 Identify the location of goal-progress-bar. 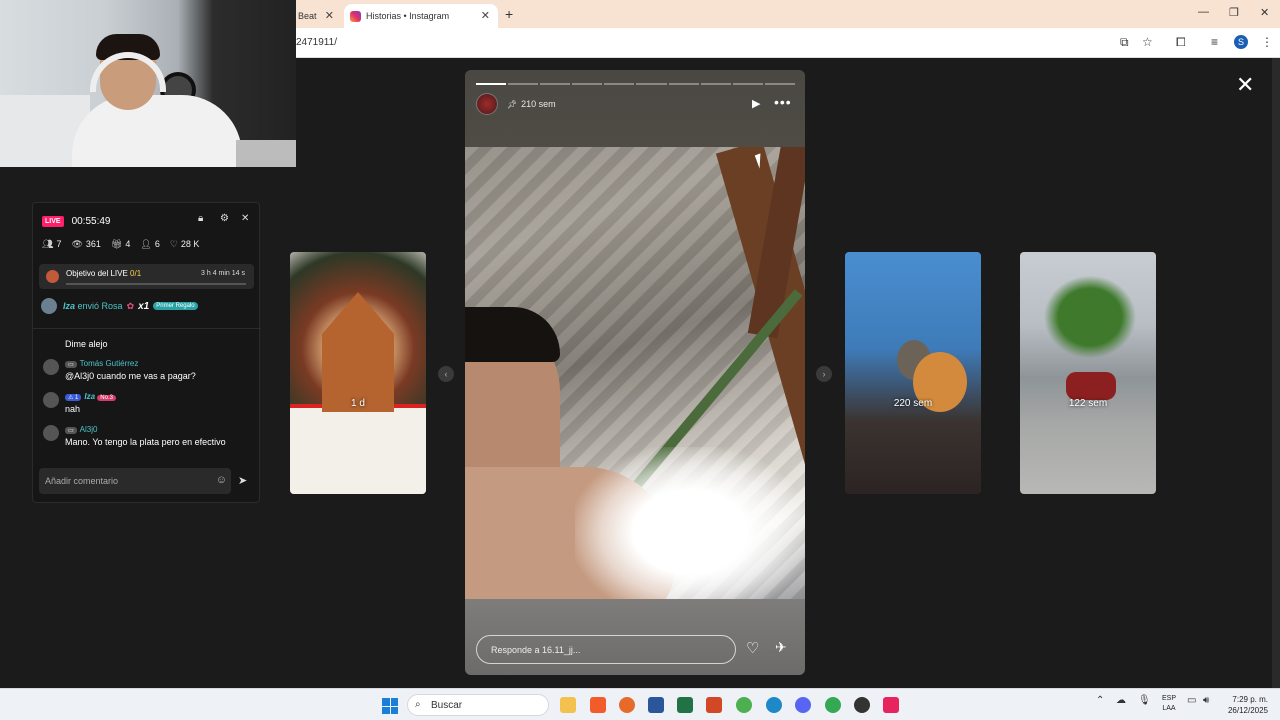
(156, 284).